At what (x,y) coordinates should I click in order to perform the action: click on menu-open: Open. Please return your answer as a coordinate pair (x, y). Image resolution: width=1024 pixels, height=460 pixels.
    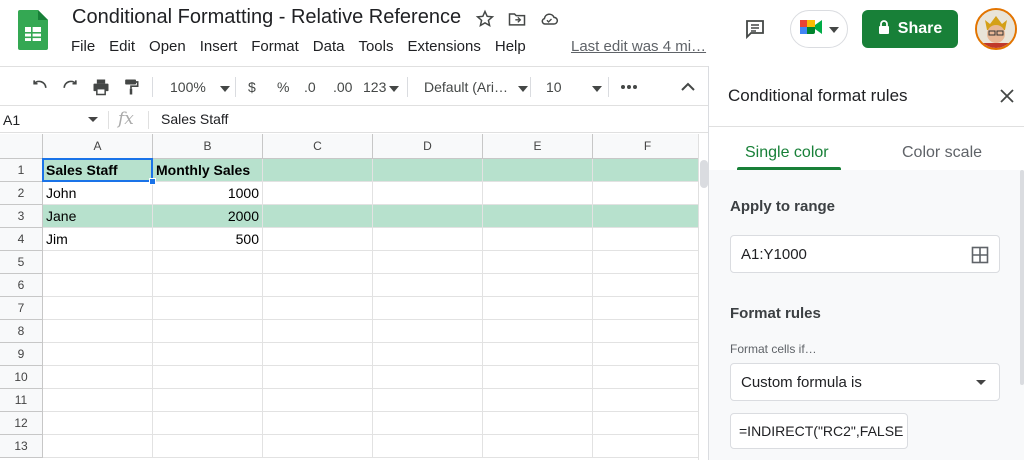
    Looking at the image, I should click on (167, 46).